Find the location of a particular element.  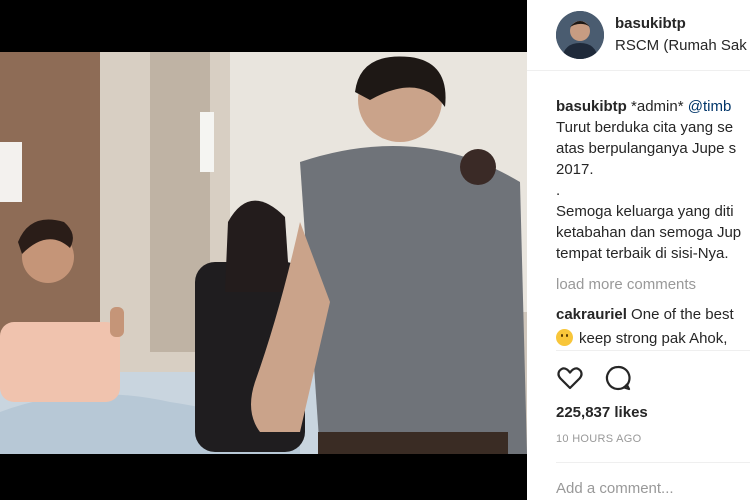

comment-bubble-icon is located at coordinates (618, 378).